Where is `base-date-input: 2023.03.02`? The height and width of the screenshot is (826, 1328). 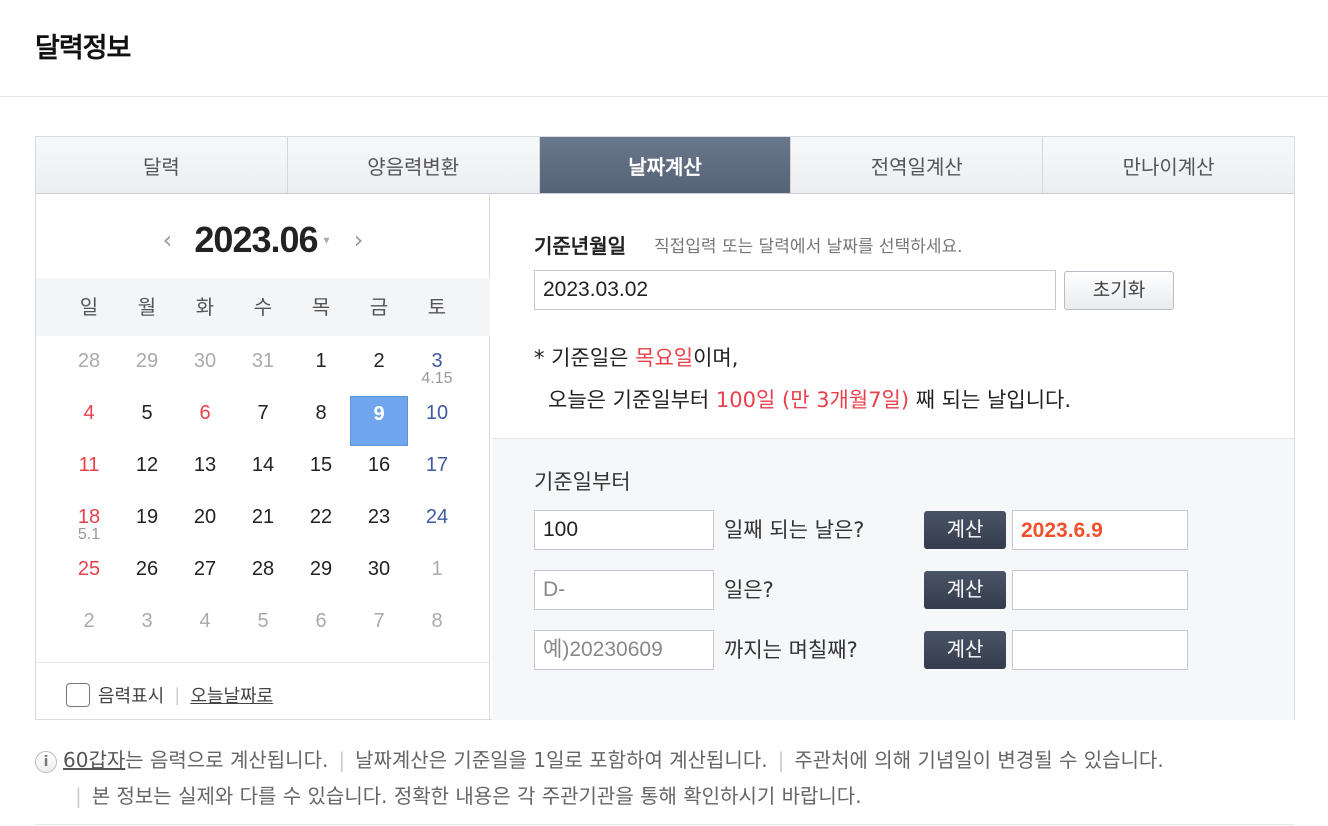 base-date-input: 2023.03.02 is located at coordinates (795, 290).